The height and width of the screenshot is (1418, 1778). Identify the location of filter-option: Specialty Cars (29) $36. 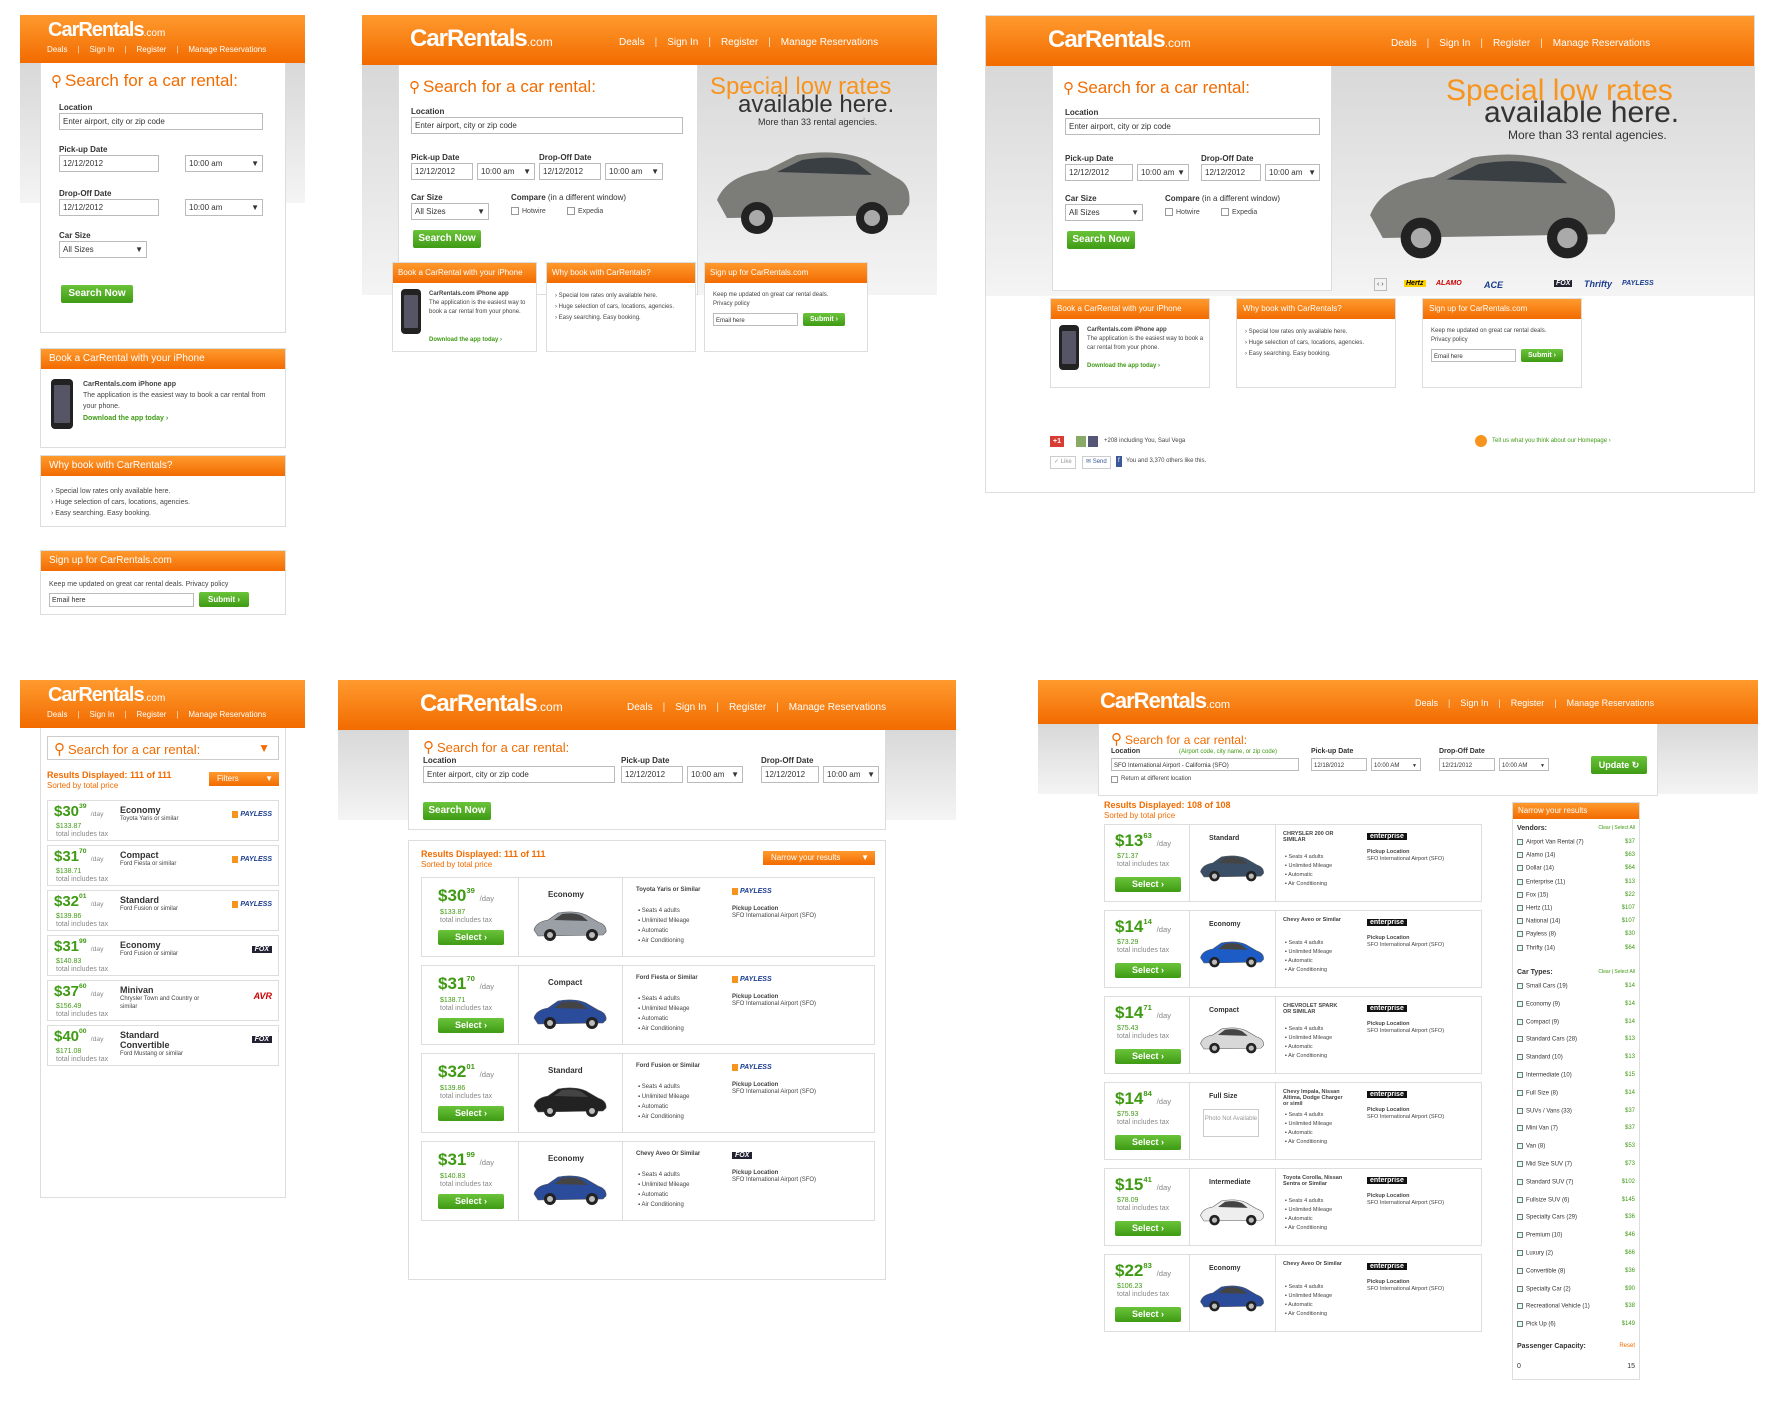
(1576, 1217).